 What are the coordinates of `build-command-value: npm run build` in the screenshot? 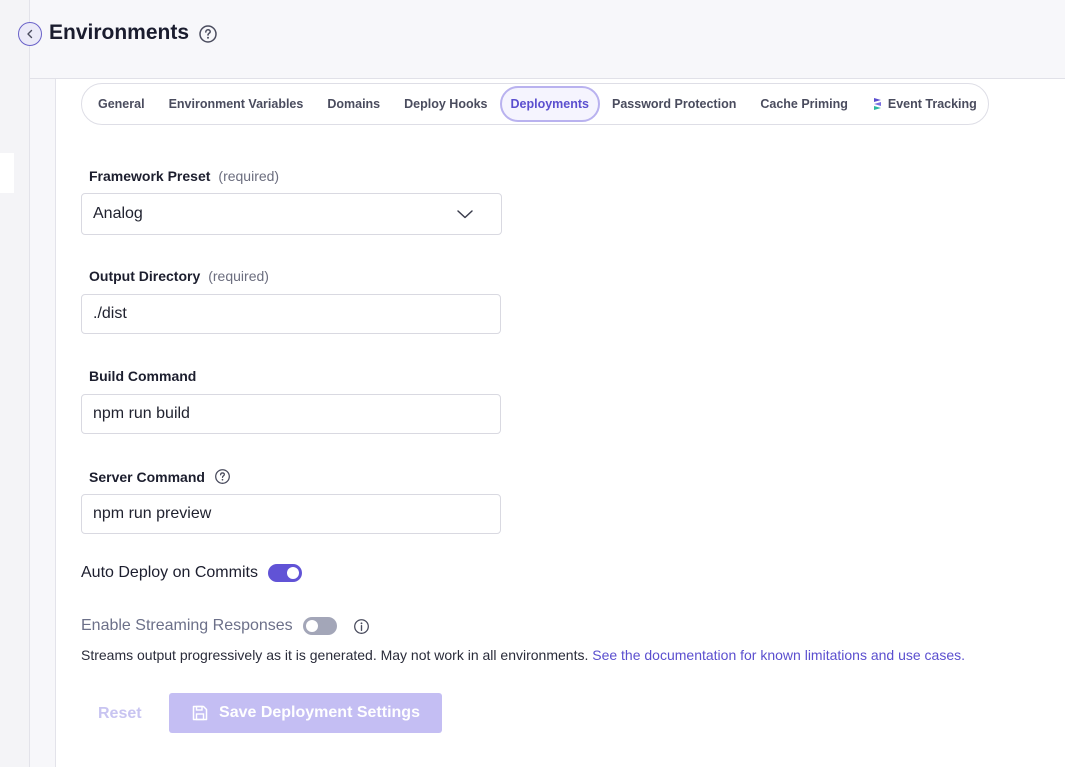 It's located at (141, 413).